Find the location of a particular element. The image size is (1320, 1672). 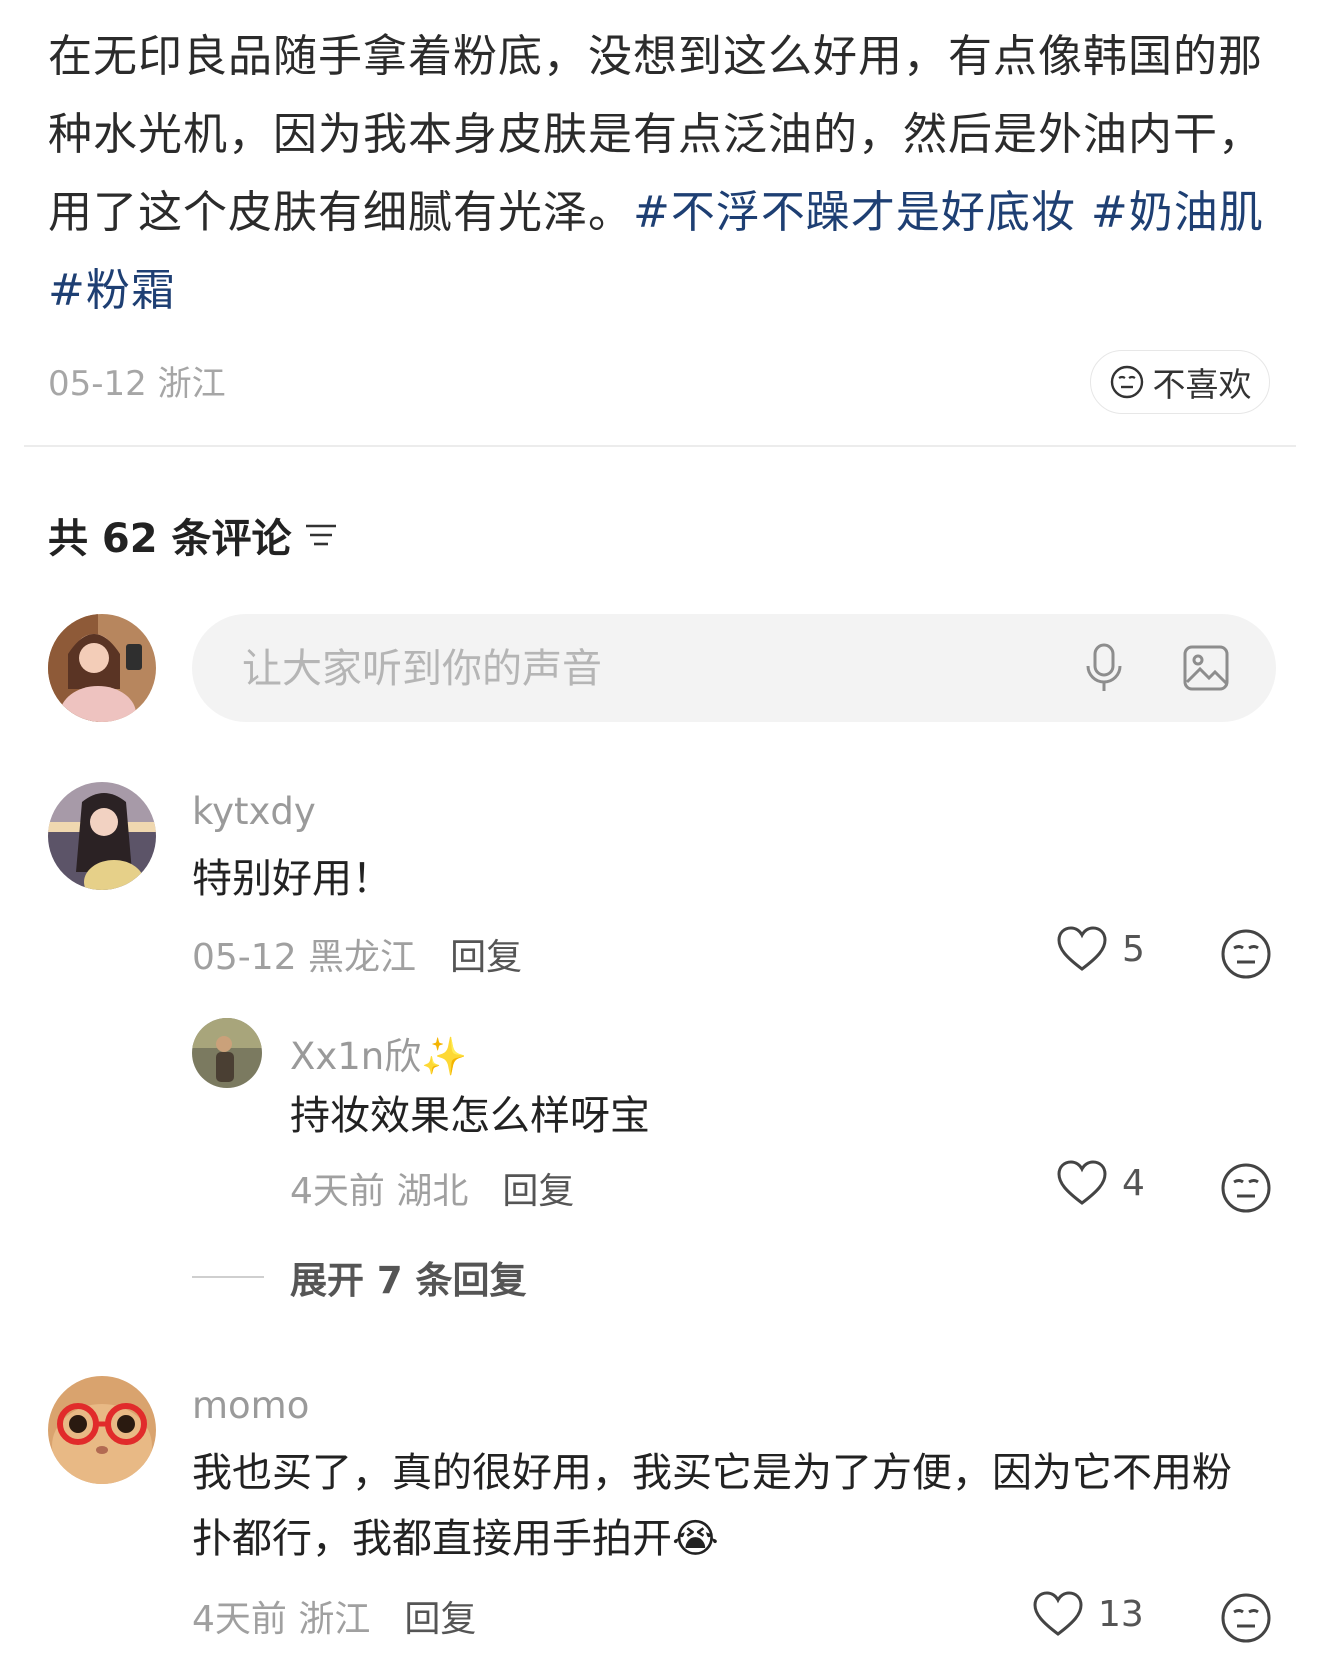

reply-text: 持妆效果怎么样呀宝 is located at coordinates (470, 1116).